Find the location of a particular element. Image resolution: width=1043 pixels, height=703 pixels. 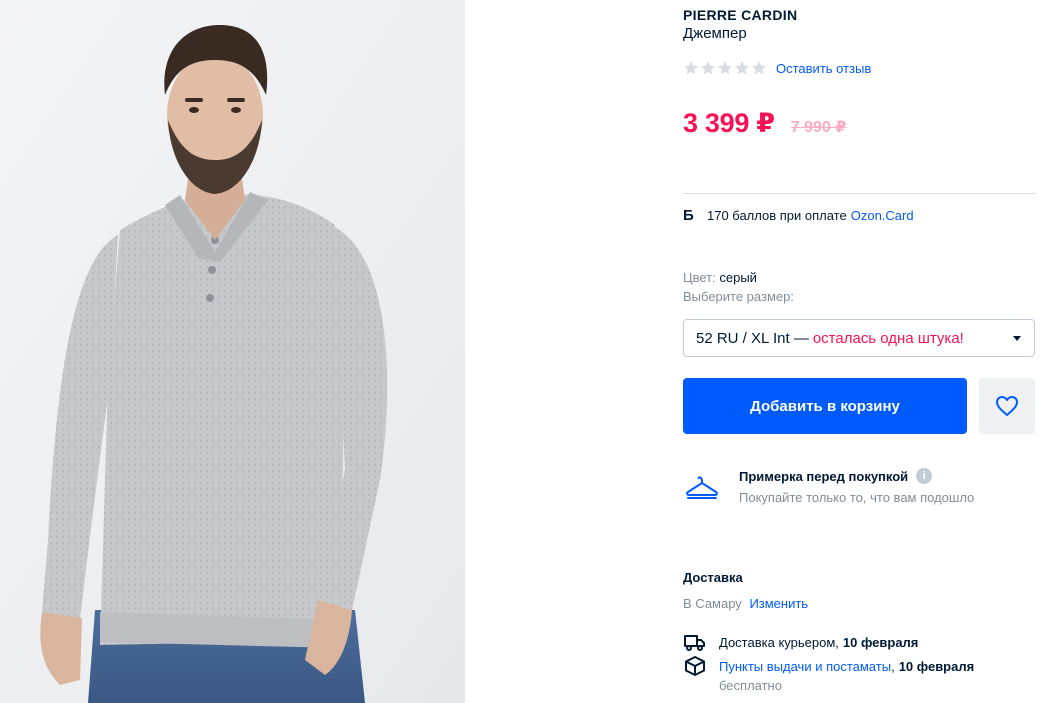

truck-icon is located at coordinates (694, 643).